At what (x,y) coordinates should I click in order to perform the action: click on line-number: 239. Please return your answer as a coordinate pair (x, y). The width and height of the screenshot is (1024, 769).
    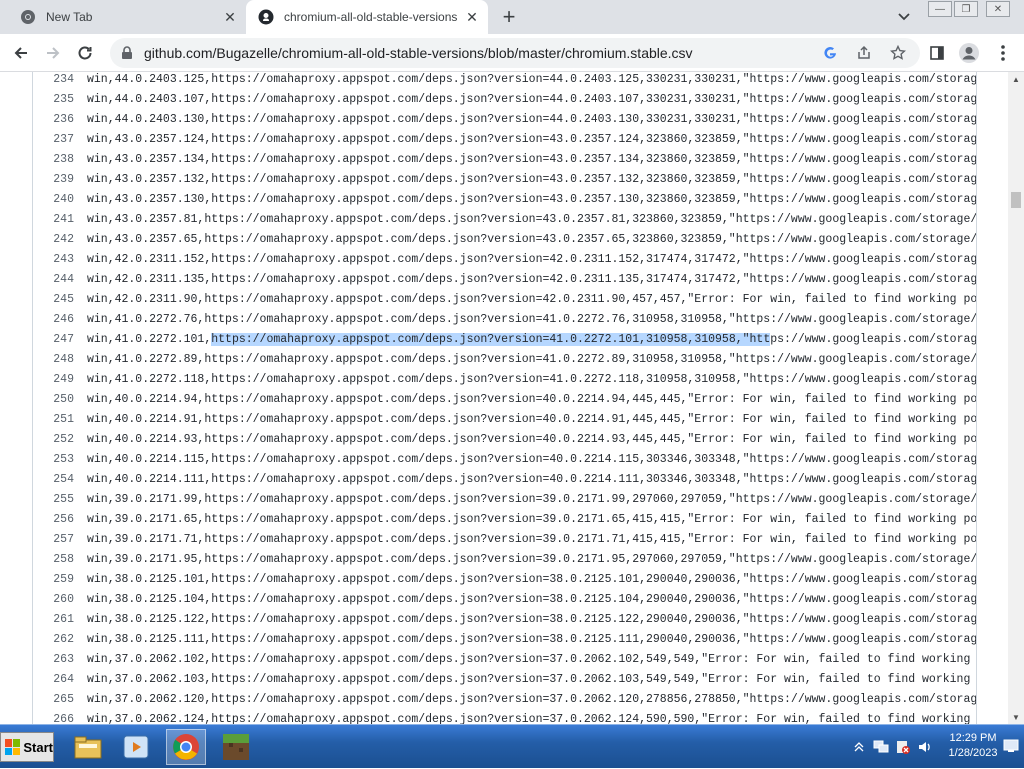
    Looking at the image, I should click on (40, 180).